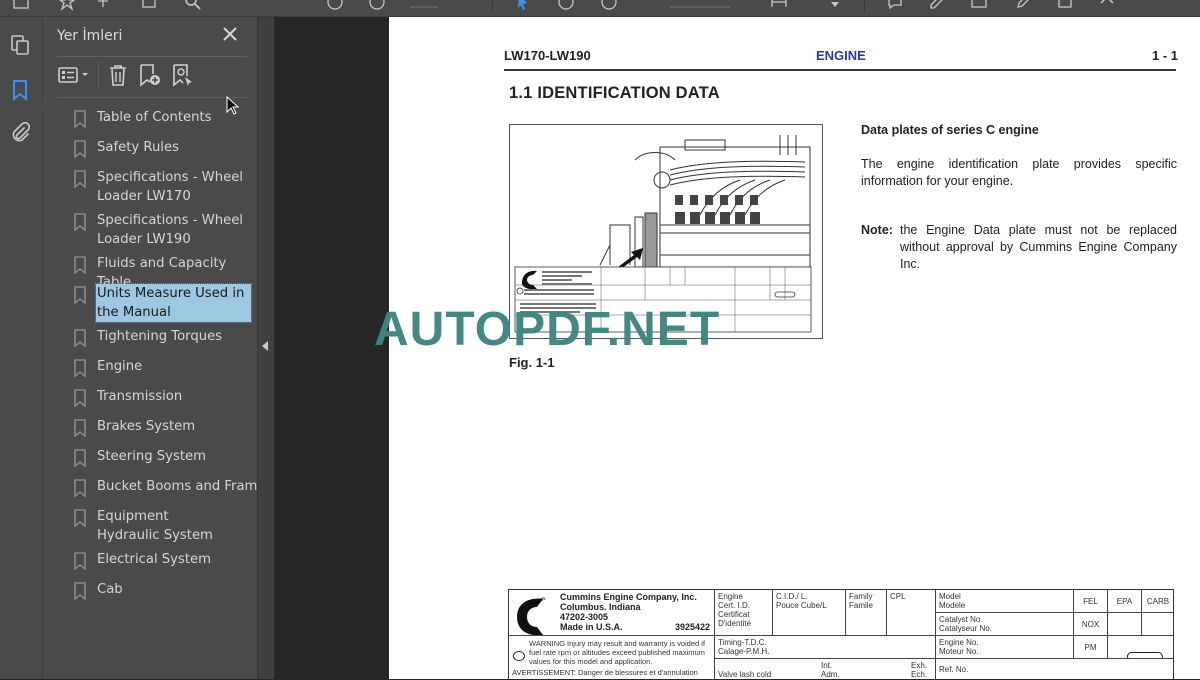 The height and width of the screenshot is (680, 1200). I want to click on plate-cpl: CPL, so click(911, 613).